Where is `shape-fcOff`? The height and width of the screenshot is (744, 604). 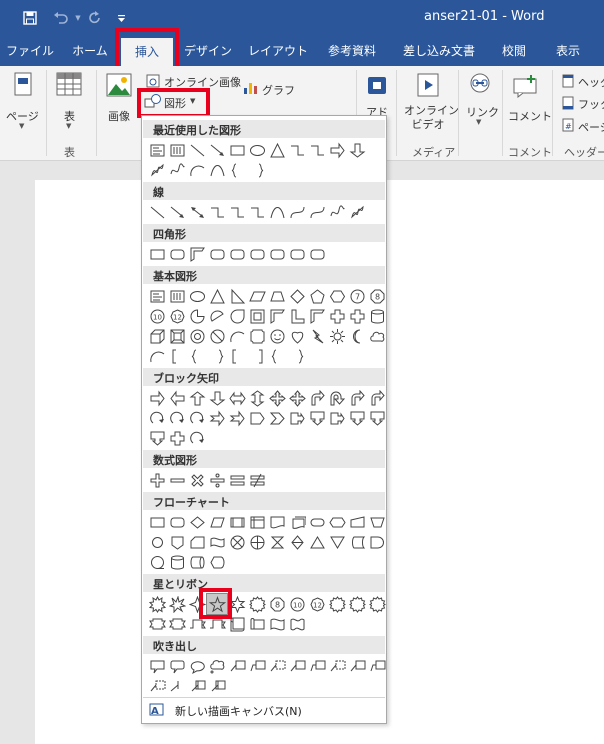 shape-fcOff is located at coordinates (177, 542).